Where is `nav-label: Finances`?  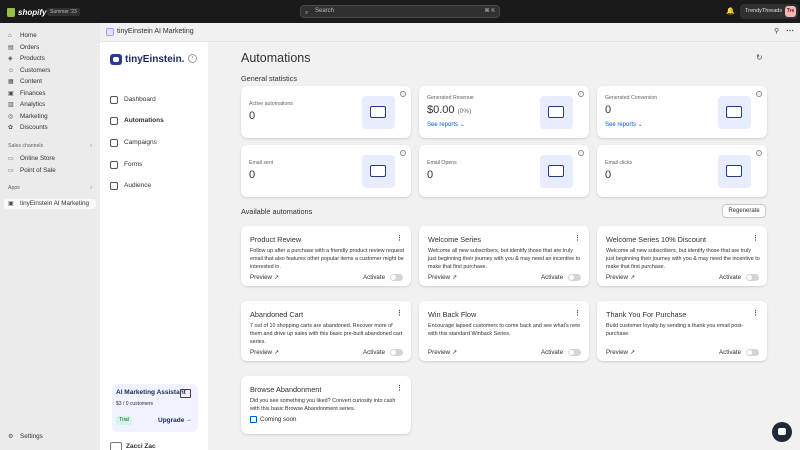
nav-label: Finances is located at coordinates (33, 93).